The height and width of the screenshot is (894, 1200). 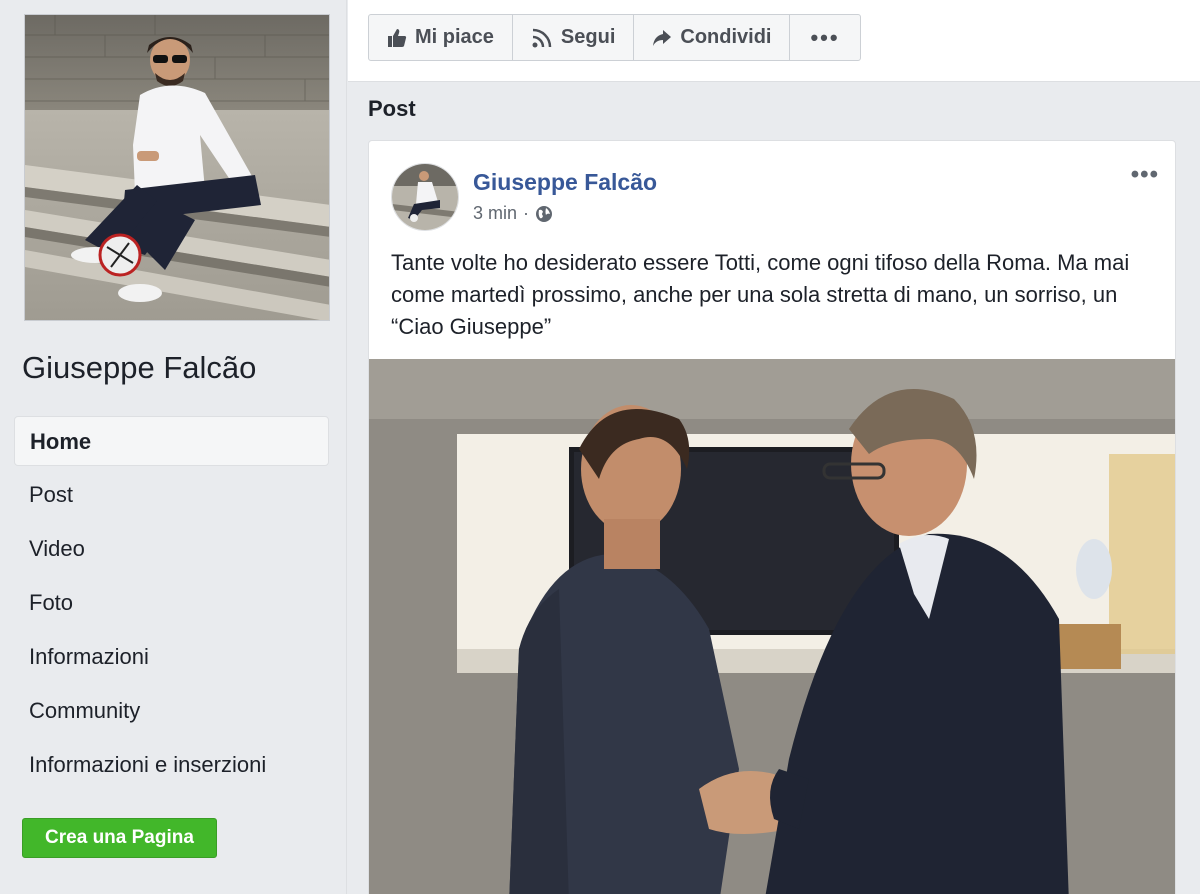 What do you see at coordinates (824, 37) in the screenshot?
I see `more-options-button: •••` at bounding box center [824, 37].